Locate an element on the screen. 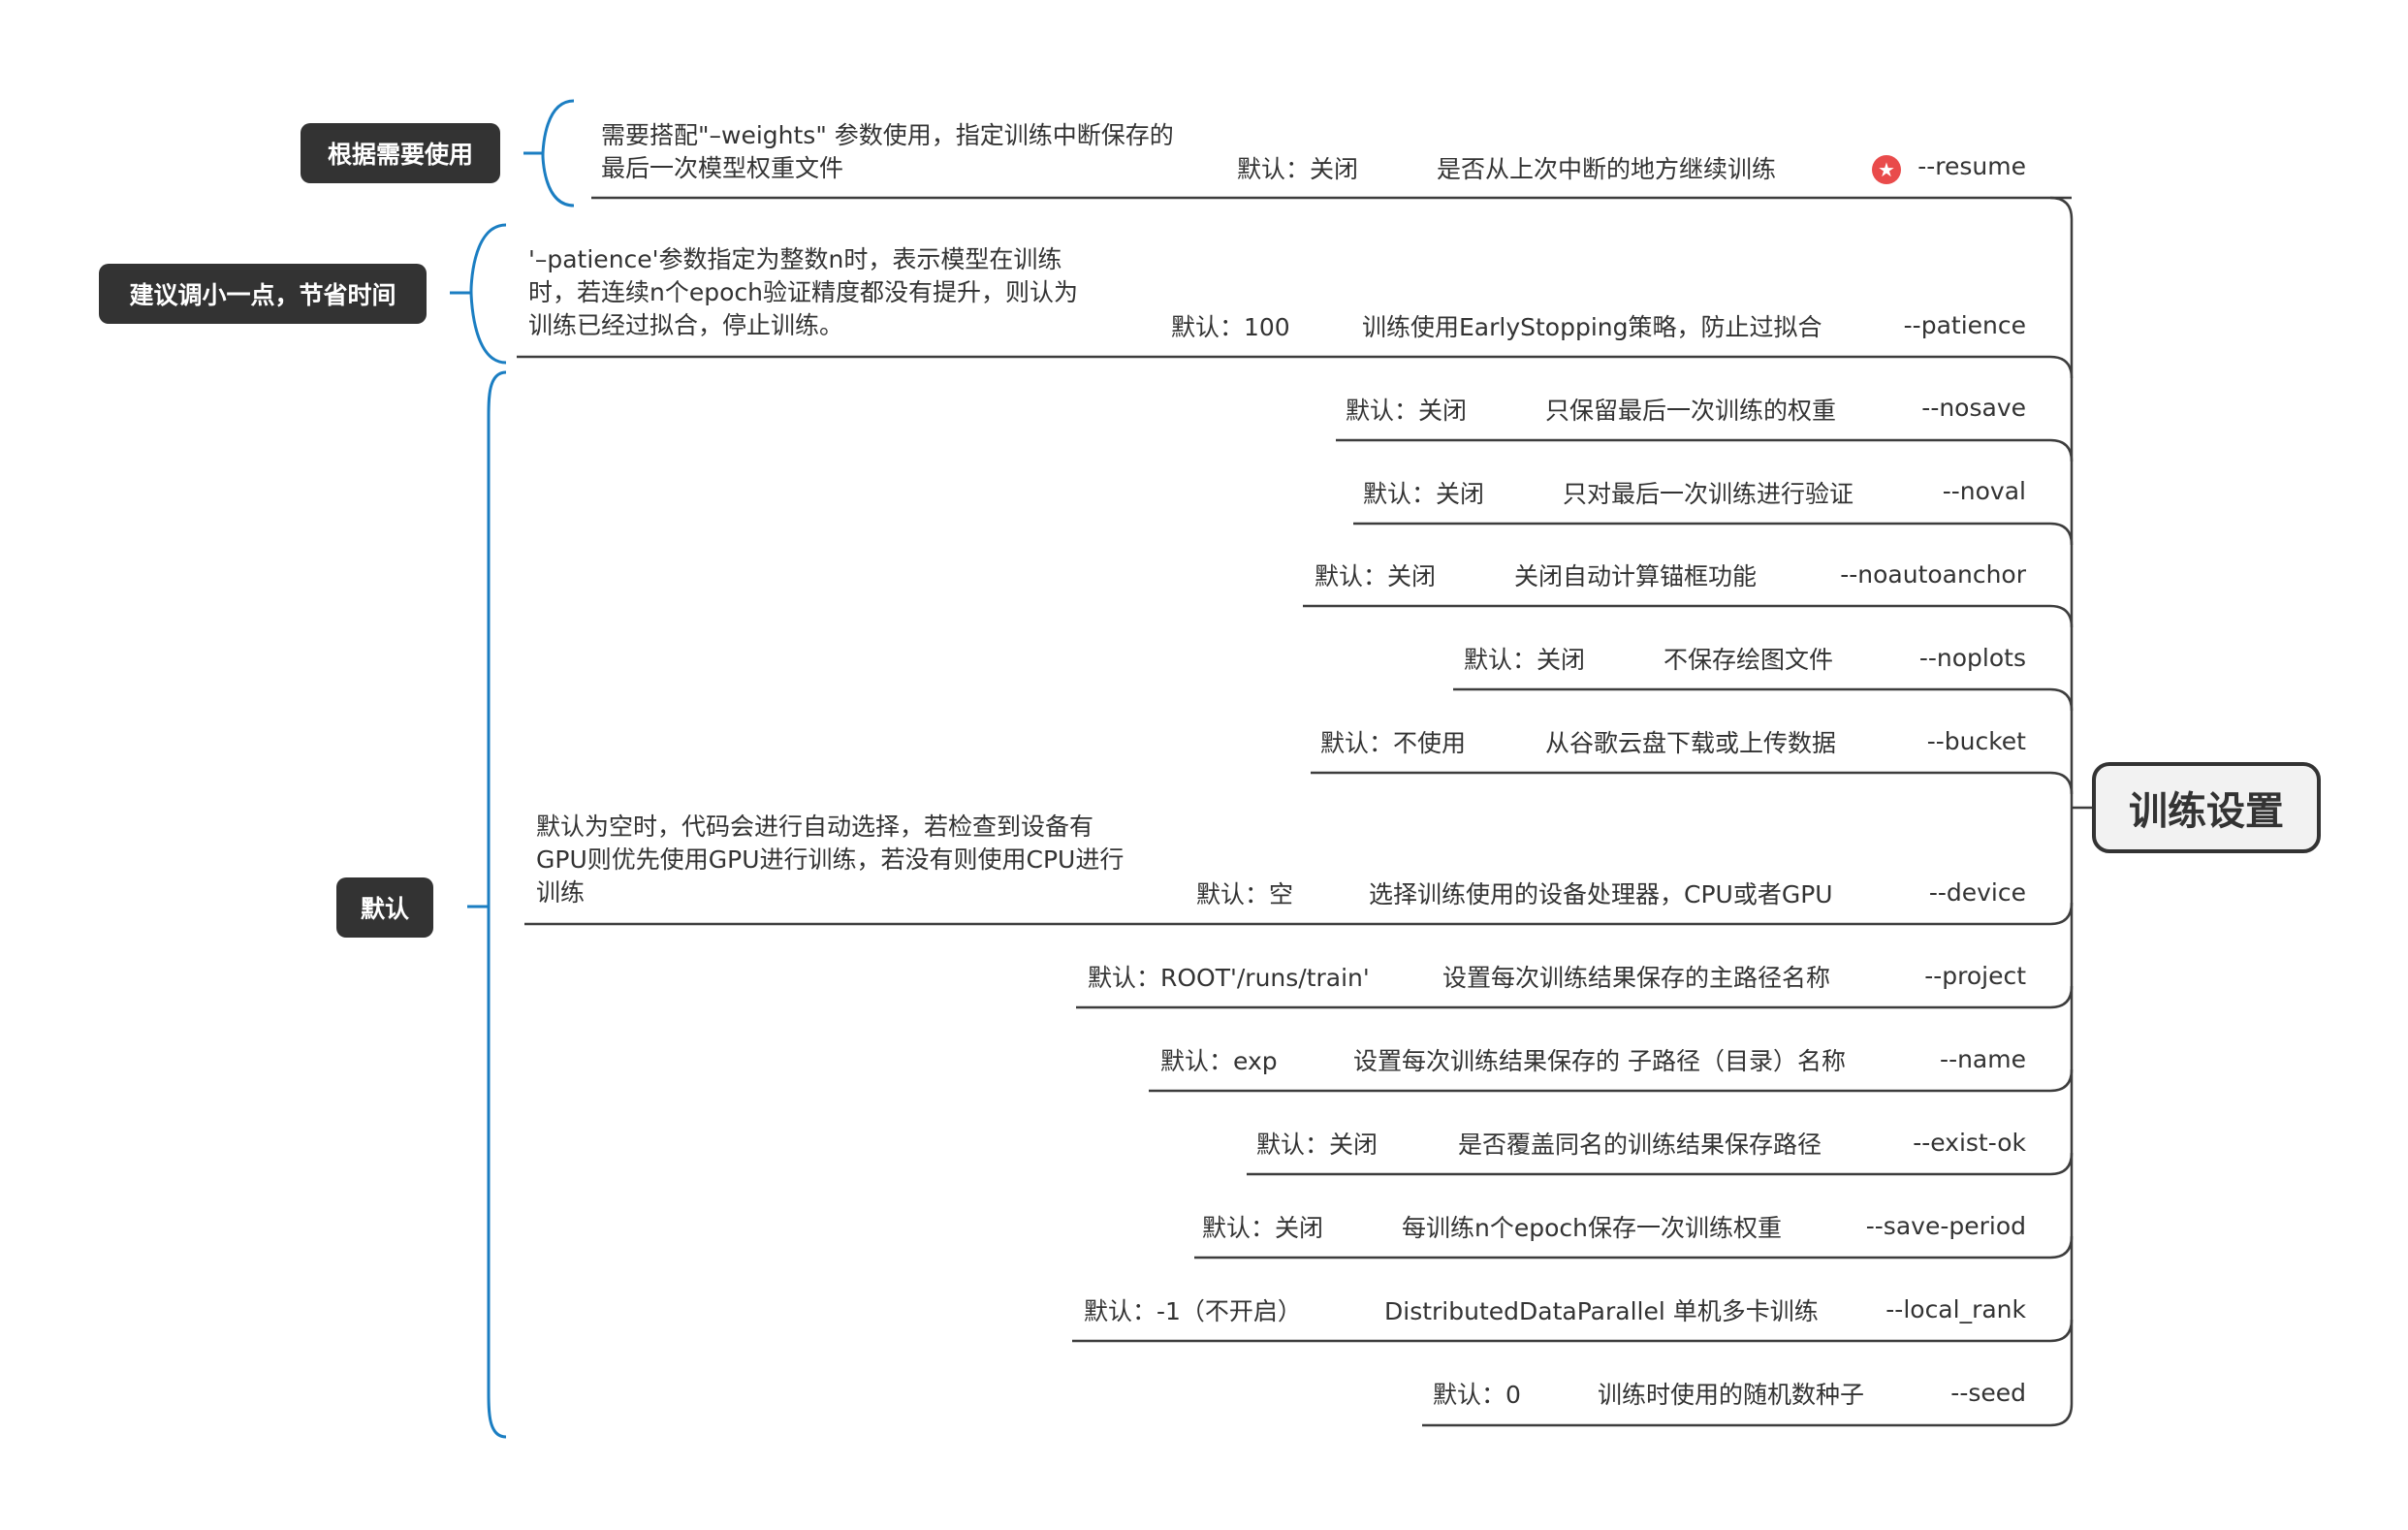  default-project: 默认：ROOT'/runs/train' is located at coordinates (1229, 978).